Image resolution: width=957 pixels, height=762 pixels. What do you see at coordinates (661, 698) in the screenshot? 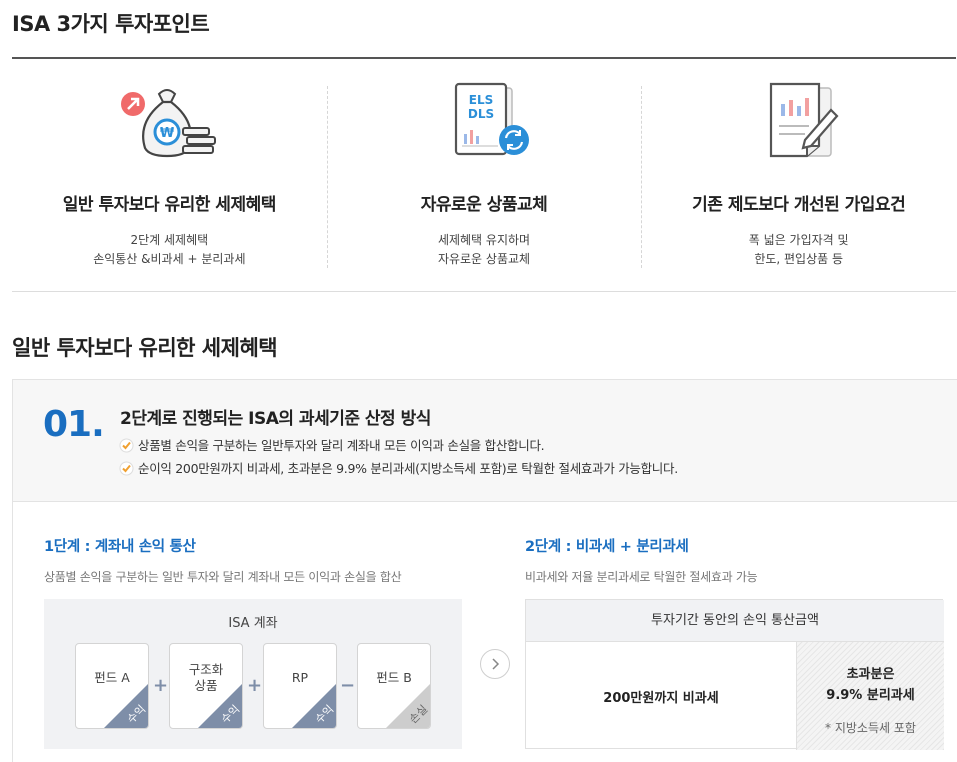
I see `tax-free-cell: 200만원까지 비과세` at bounding box center [661, 698].